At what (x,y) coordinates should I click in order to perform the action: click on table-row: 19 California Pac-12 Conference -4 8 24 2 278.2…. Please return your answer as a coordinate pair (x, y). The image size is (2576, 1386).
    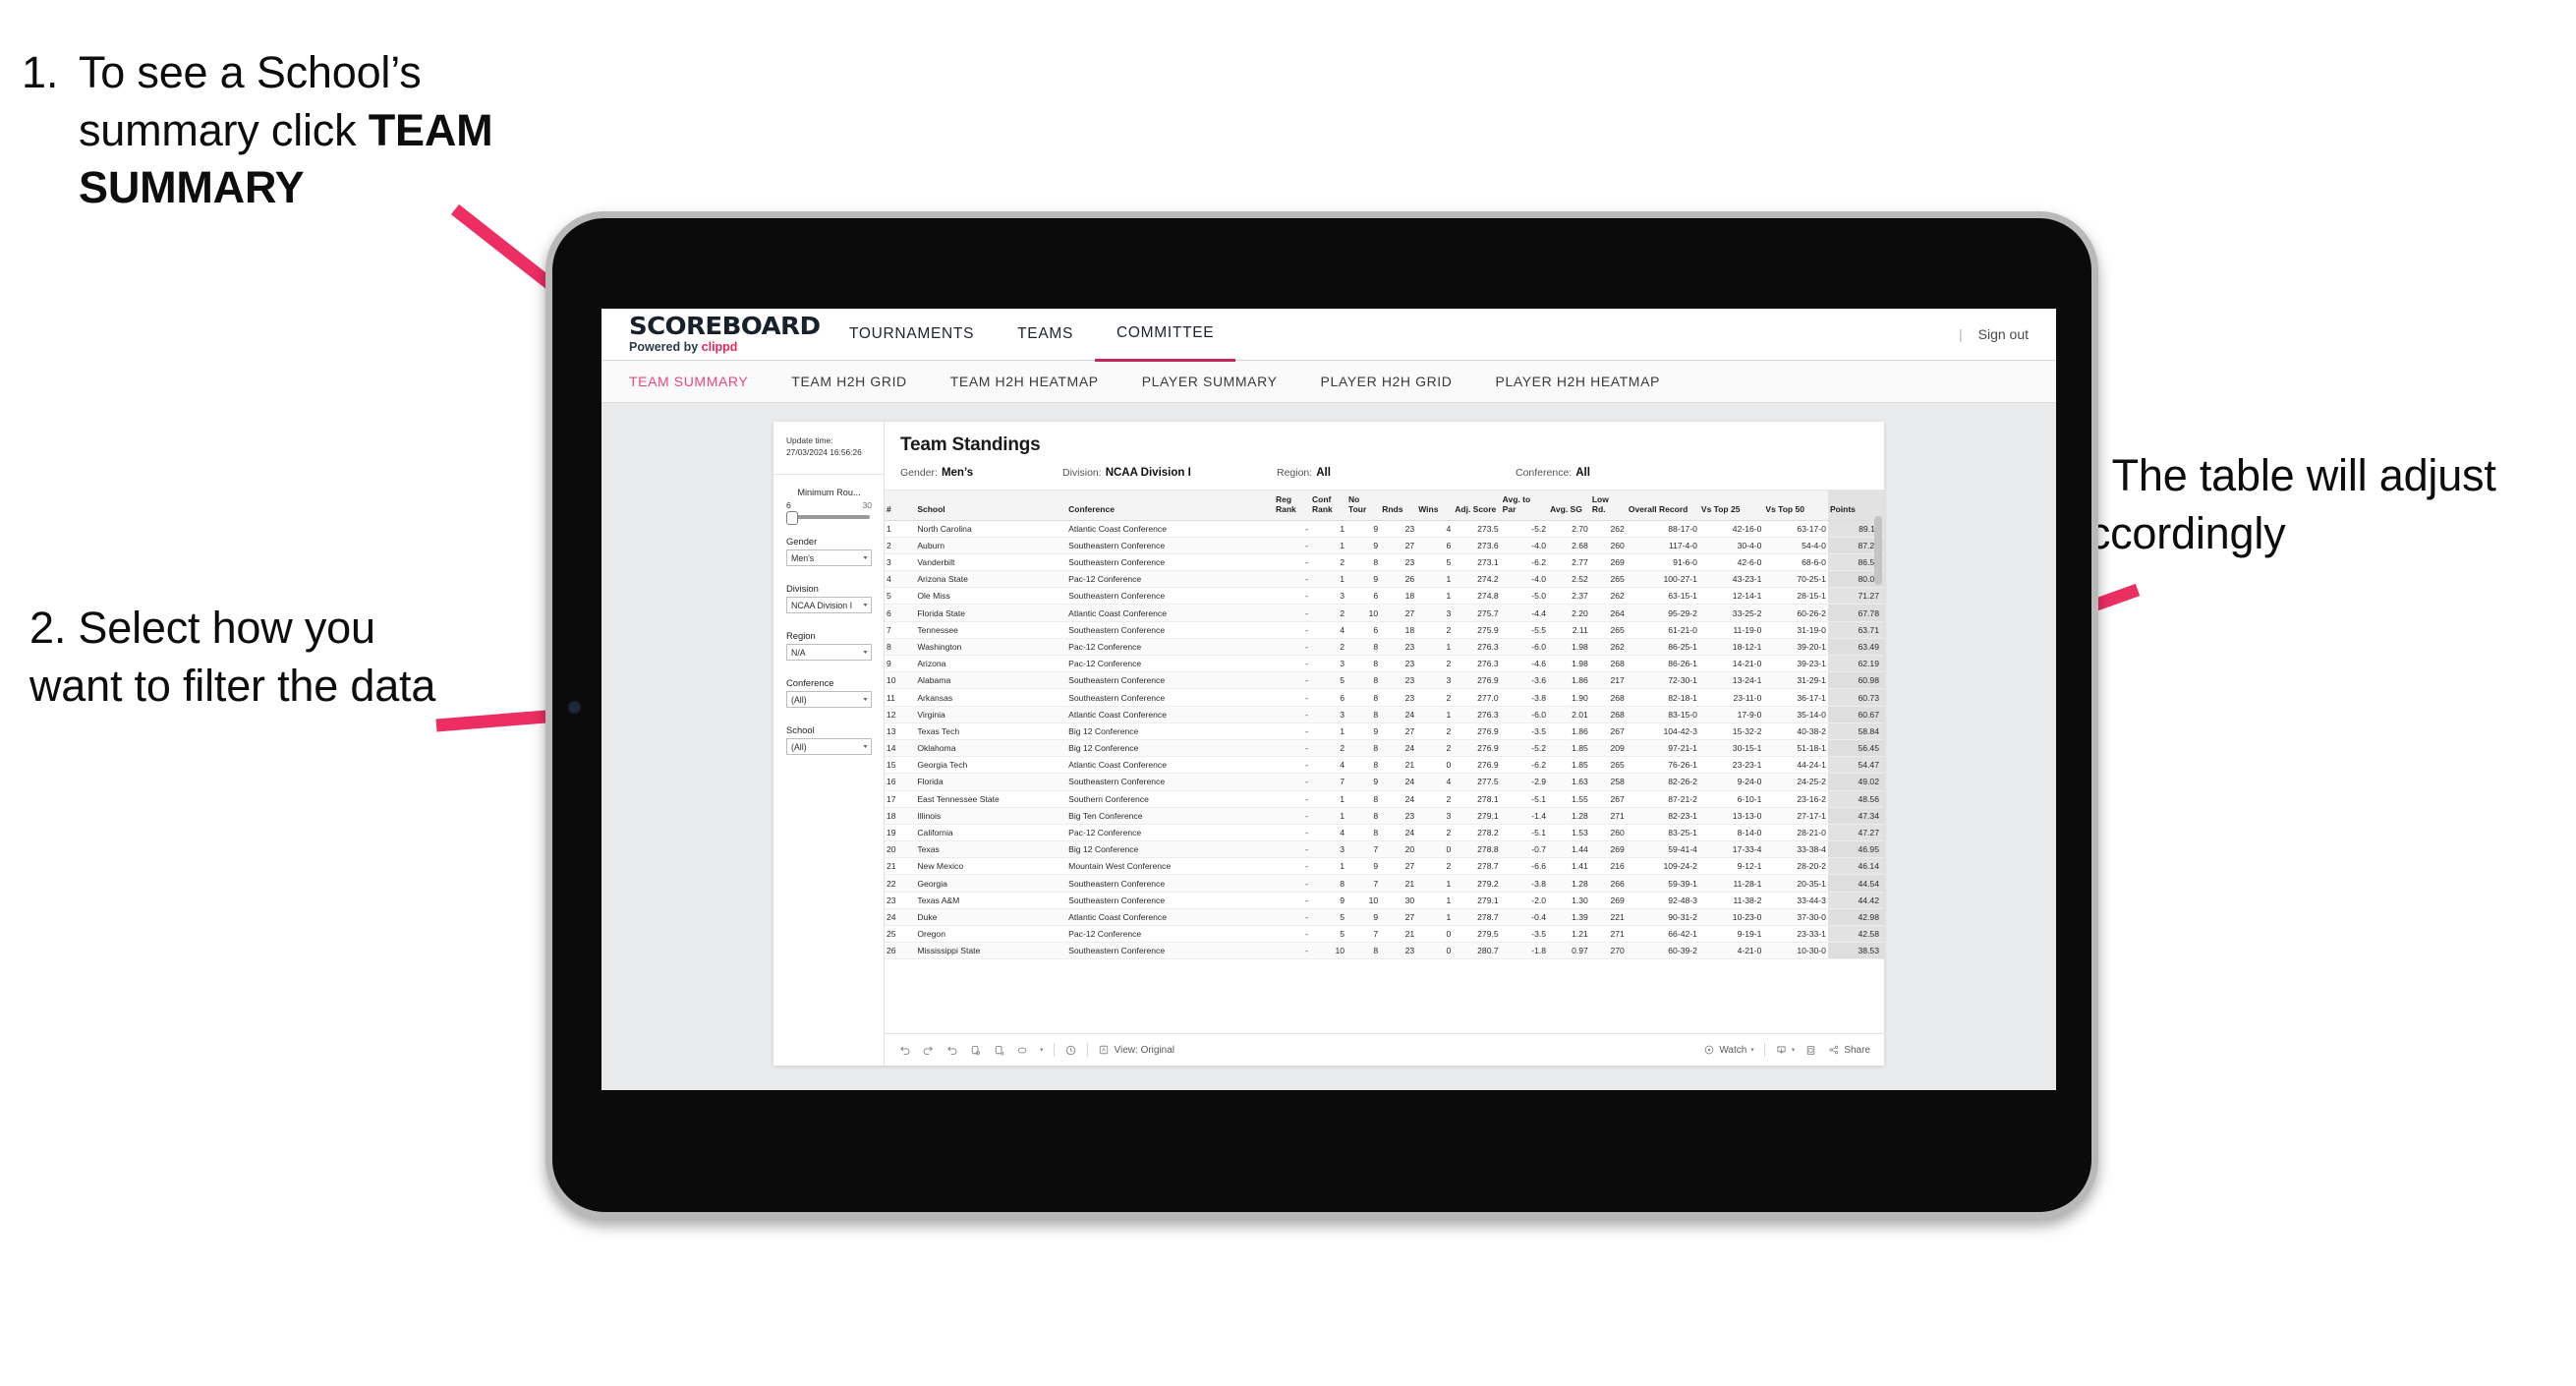
    Looking at the image, I should click on (1384, 833).